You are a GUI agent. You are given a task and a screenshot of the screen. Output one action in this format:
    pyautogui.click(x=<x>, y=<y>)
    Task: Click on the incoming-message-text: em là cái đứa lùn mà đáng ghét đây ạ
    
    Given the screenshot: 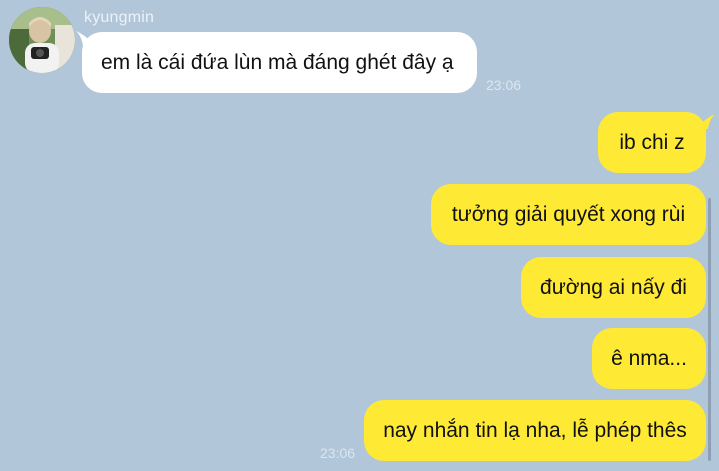 What is the action you would take?
    pyautogui.click(x=277, y=62)
    